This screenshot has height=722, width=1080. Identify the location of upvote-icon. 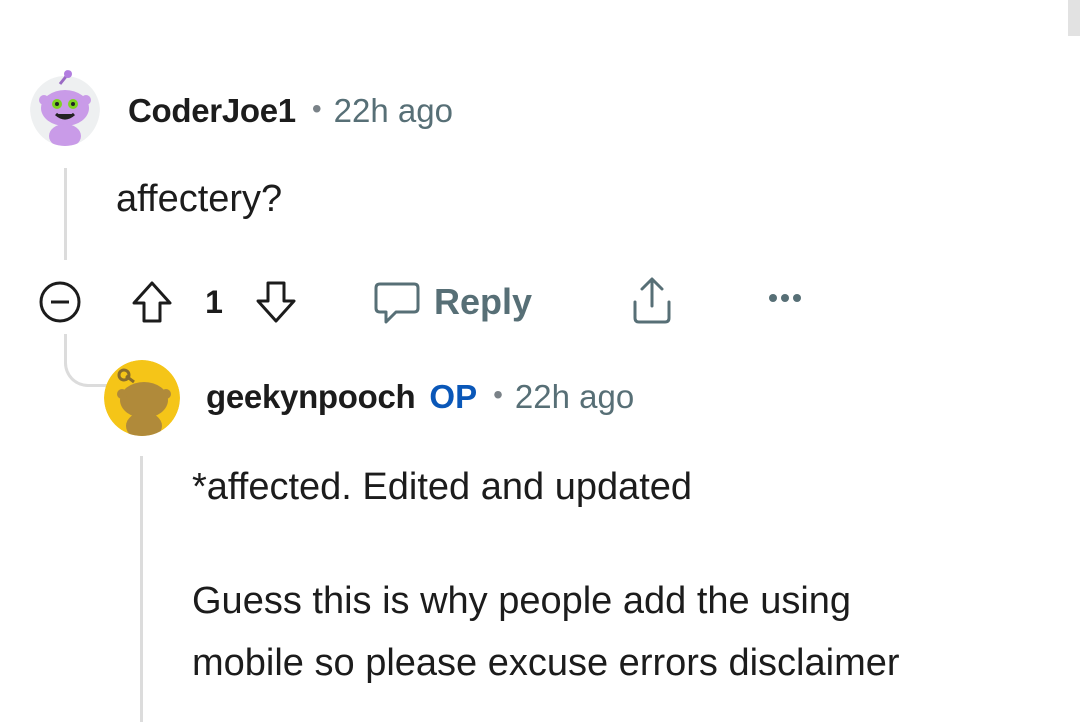
(152, 302).